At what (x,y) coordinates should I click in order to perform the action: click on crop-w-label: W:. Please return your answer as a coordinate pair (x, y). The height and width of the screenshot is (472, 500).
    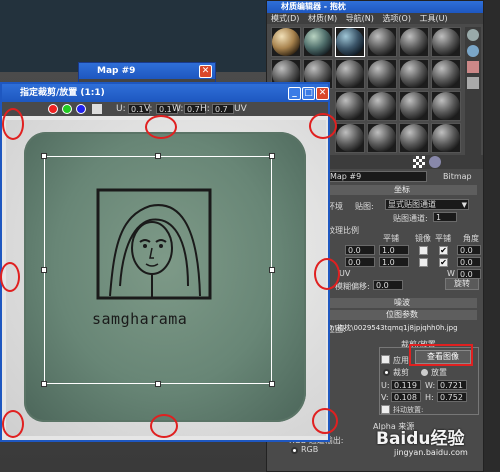
    Looking at the image, I should click on (430, 385).